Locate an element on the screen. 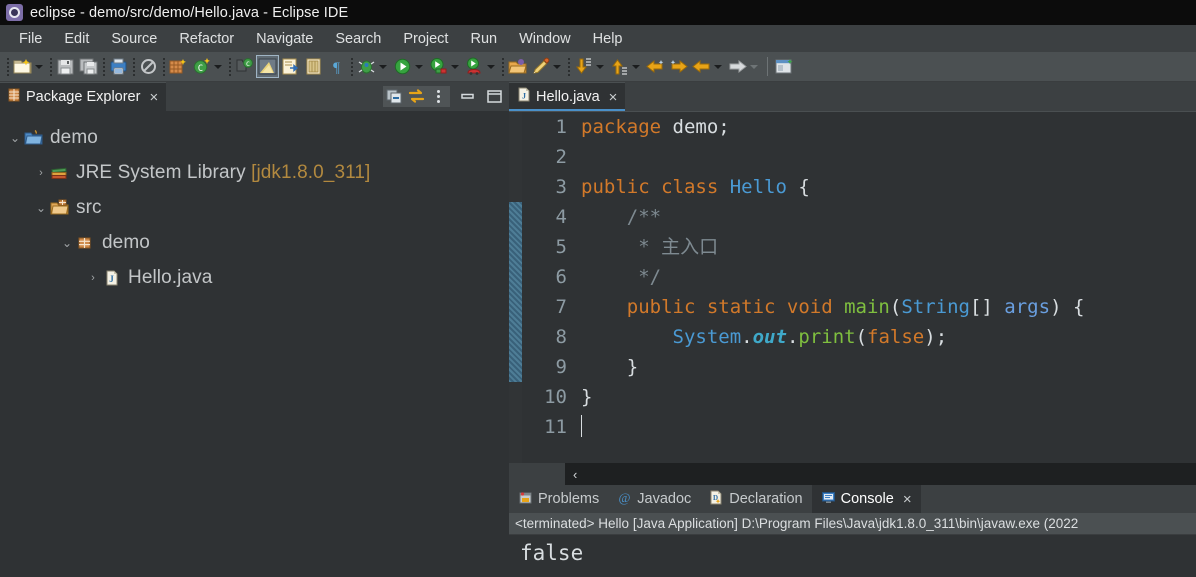  debug-dropdown-arrow is located at coordinates (383, 67).